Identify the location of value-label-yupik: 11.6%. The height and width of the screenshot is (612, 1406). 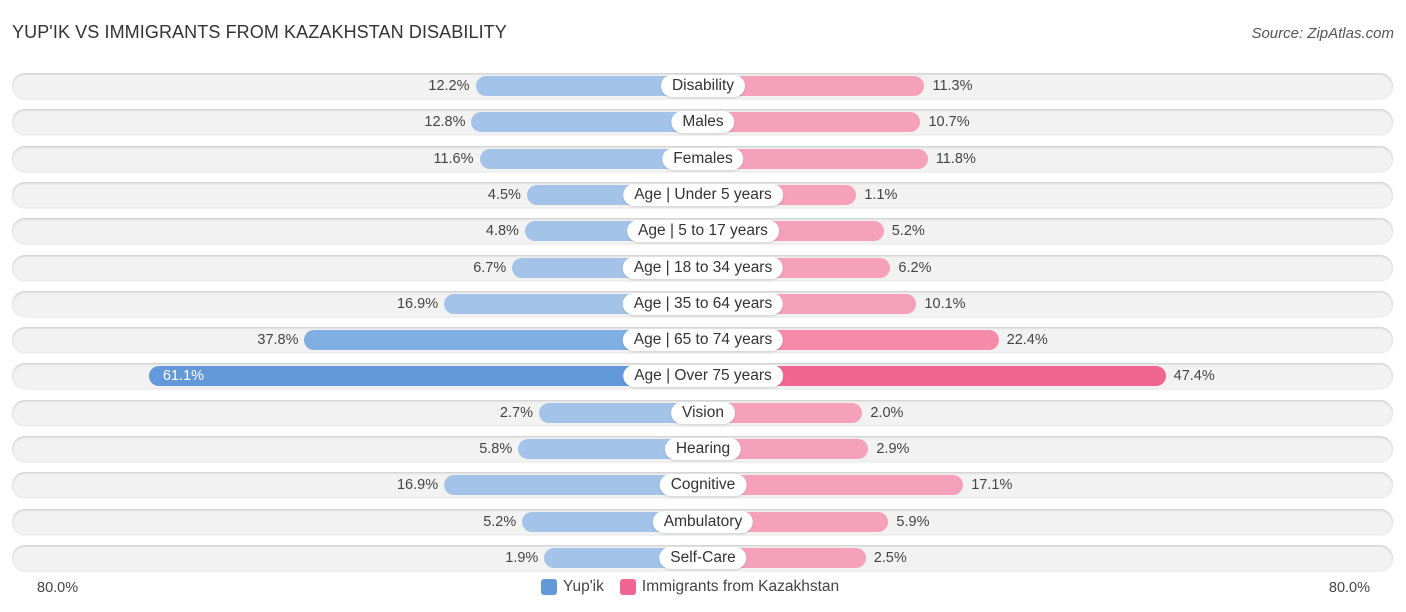
(453, 159).